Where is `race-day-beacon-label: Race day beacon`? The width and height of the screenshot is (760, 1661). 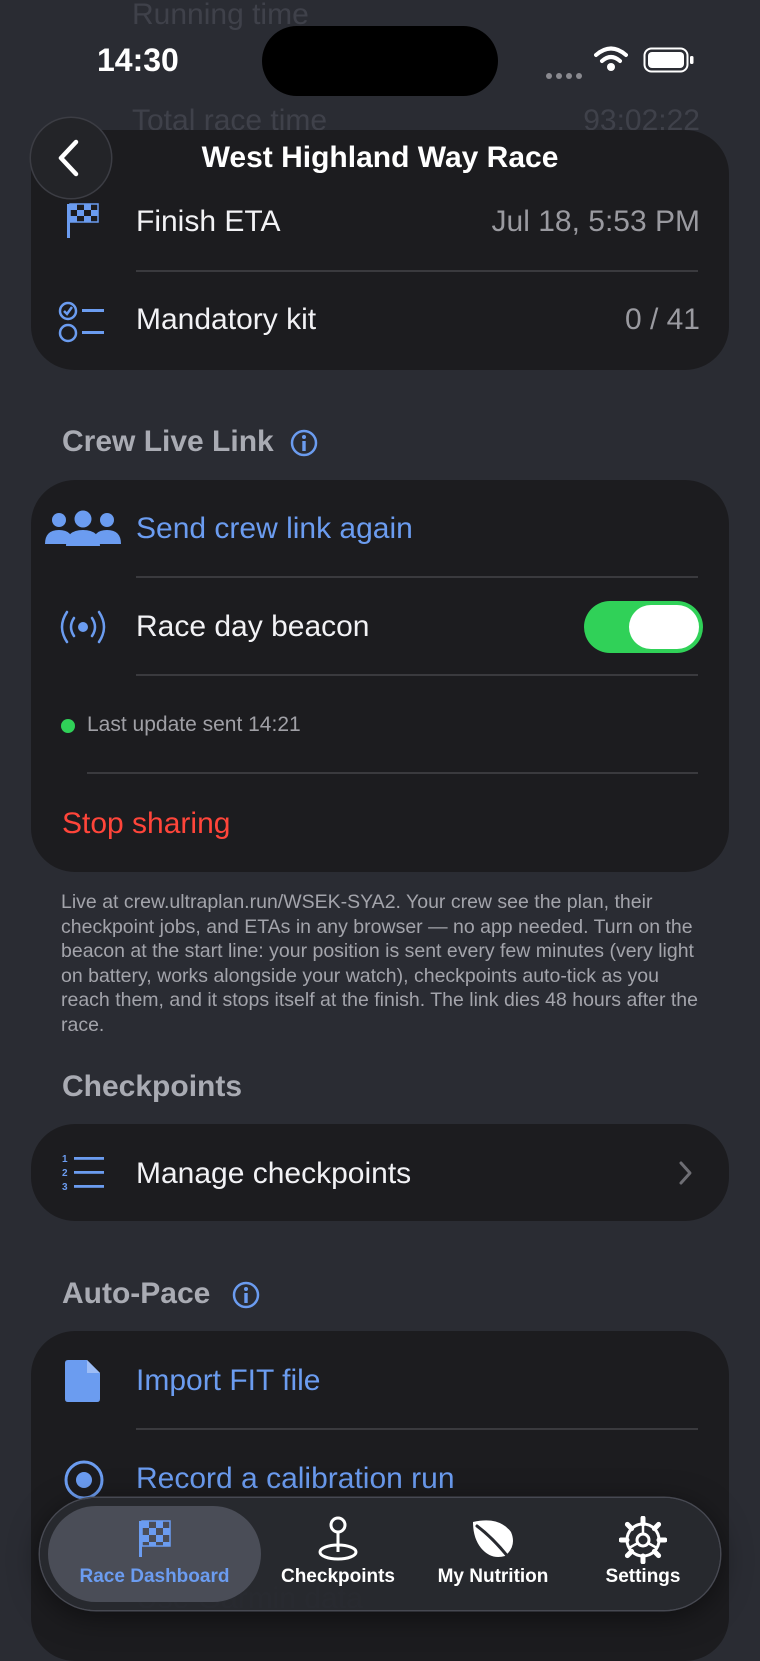
race-day-beacon-label: Race day beacon is located at coordinates (253, 626).